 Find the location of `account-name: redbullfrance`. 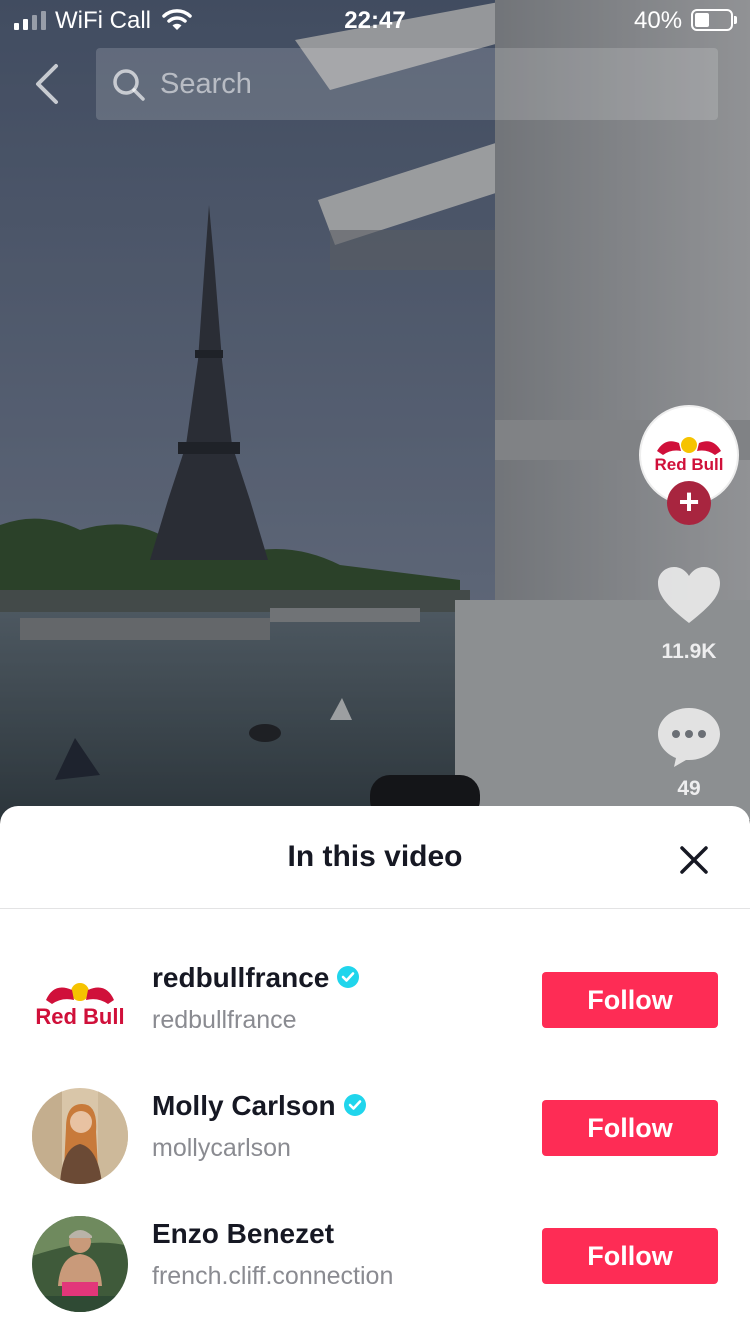

account-name: redbullfrance is located at coordinates (256, 978).